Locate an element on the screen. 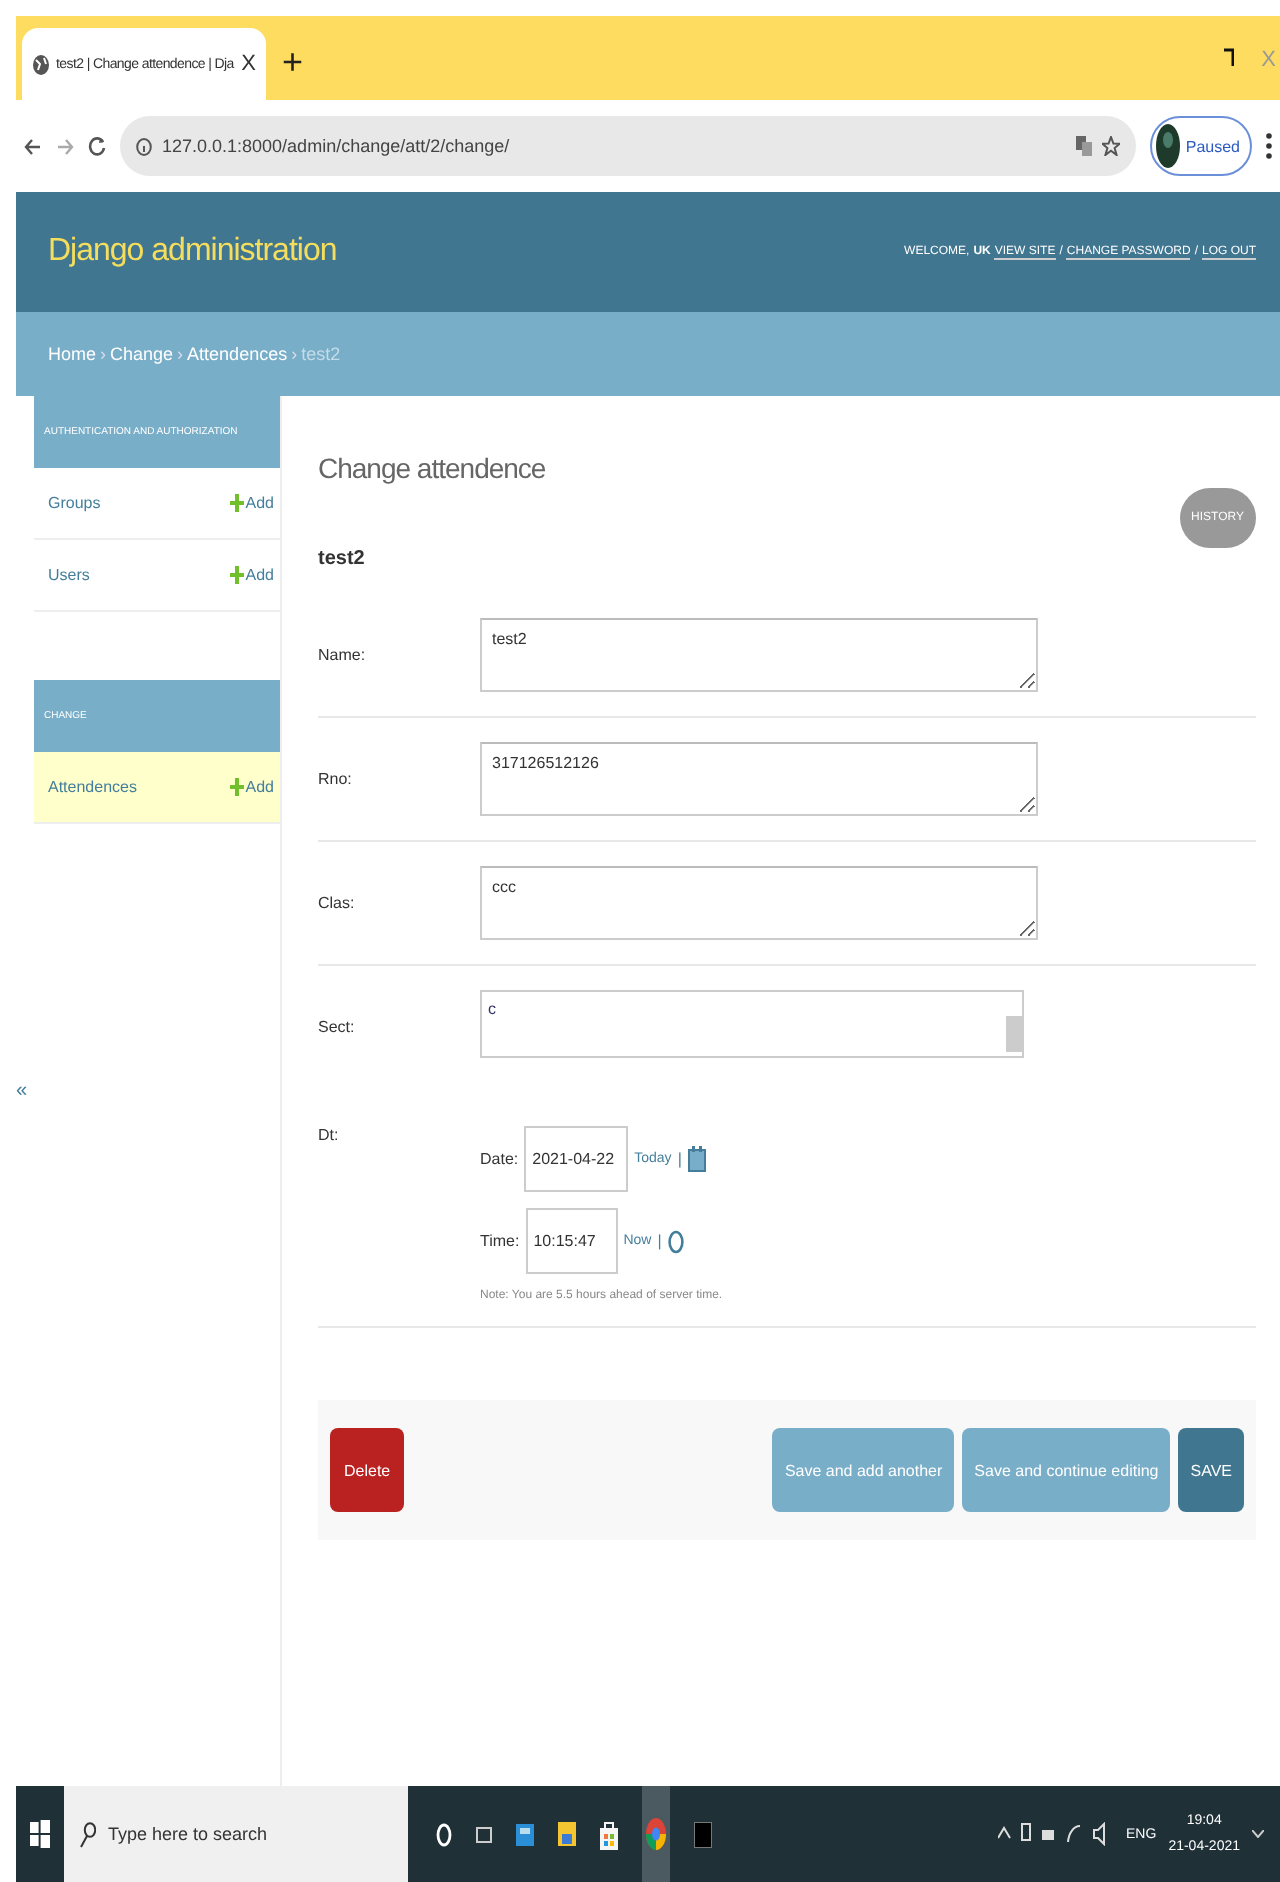 The image size is (1280, 1882). field-label: Name: is located at coordinates (343, 656).